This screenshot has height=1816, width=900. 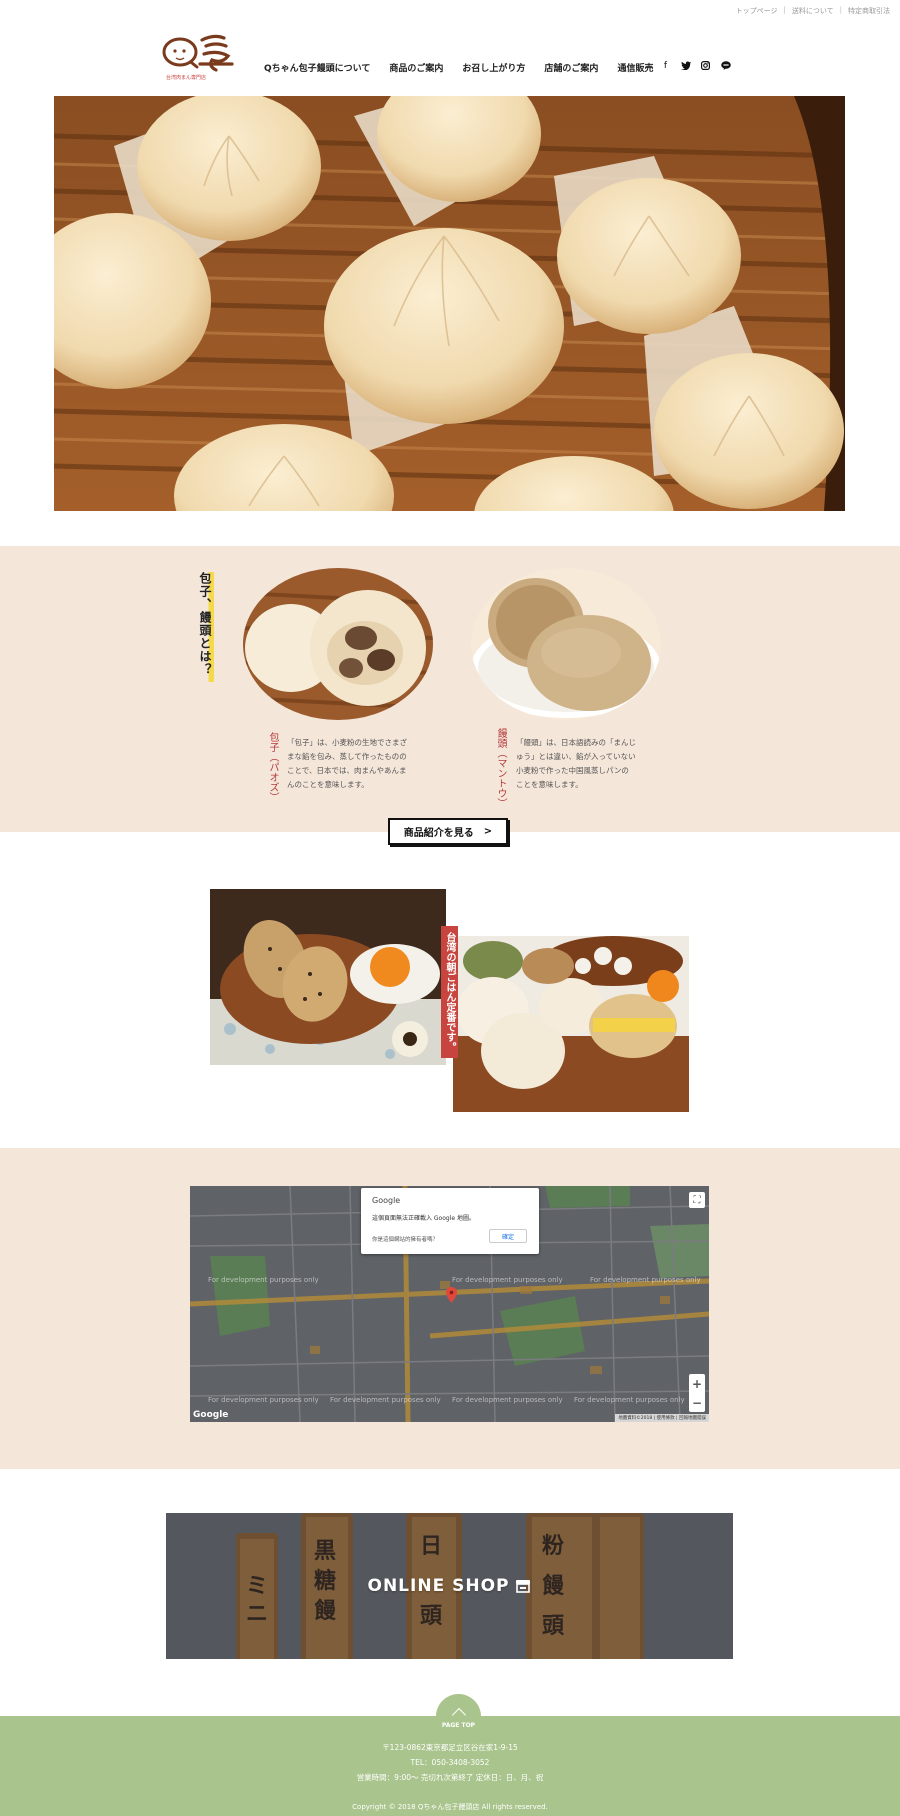 What do you see at coordinates (458, 1725) in the screenshot?
I see `page-top-label: PAGE TOP` at bounding box center [458, 1725].